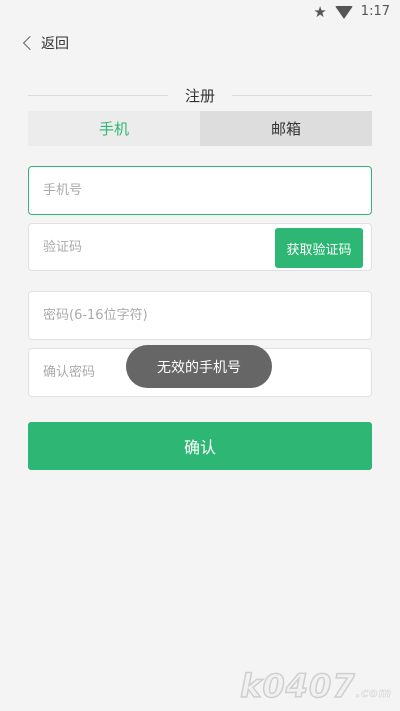 The image size is (400, 711). I want to click on get-code-button: 获取验证码, so click(319, 248).